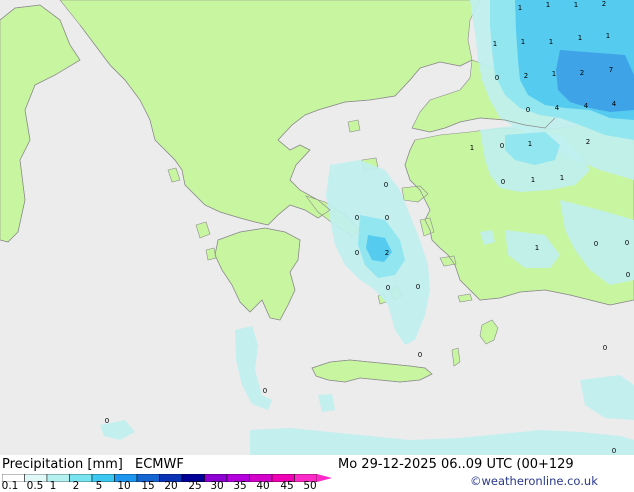 Image resolution: width=634 pixels, height=492 pixels. Describe the element at coordinates (62, 464) in the screenshot. I see `legend-title: Precipitation [mm]` at that location.